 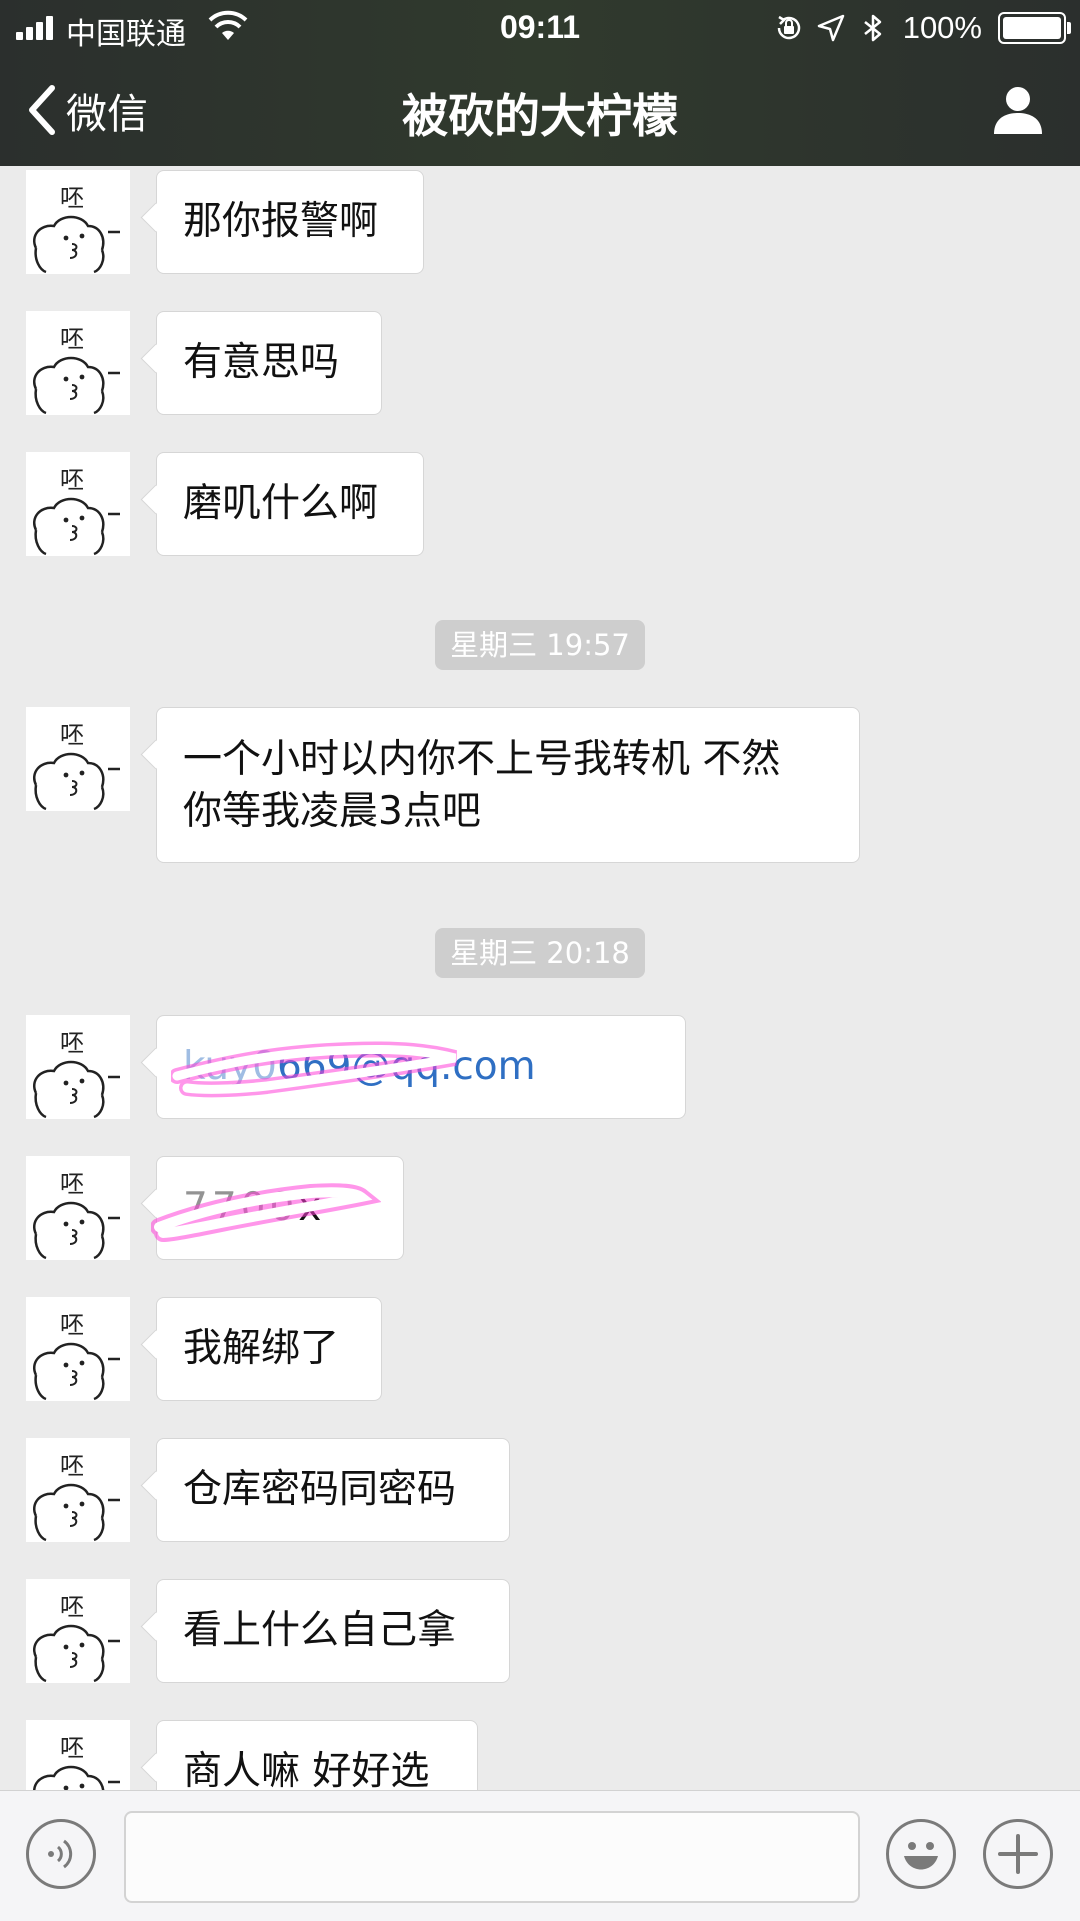 I want to click on location-icon, so click(x=830, y=28).